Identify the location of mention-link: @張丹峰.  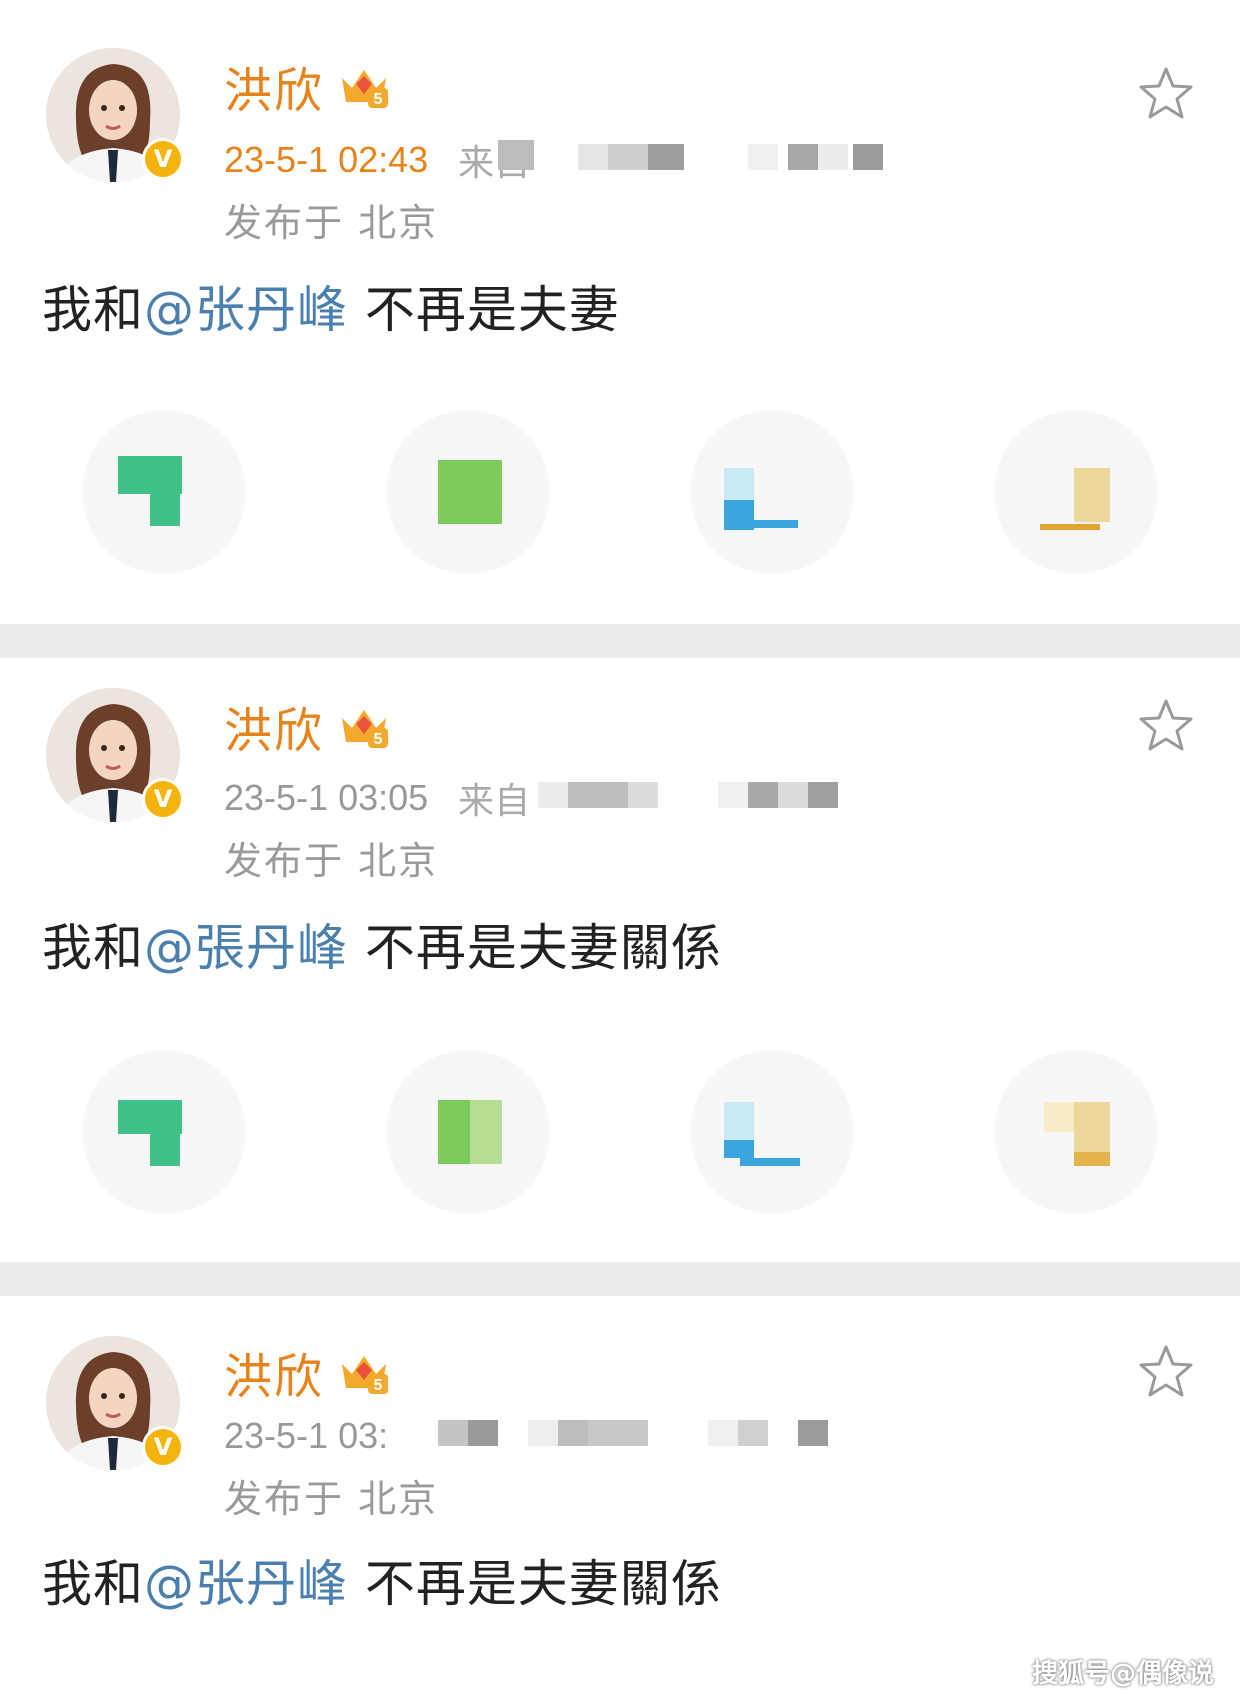
(246, 948).